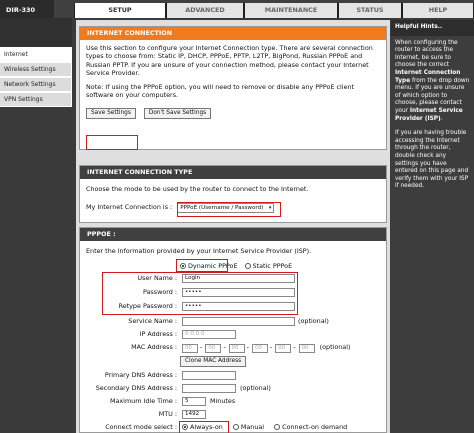 The height and width of the screenshot is (433, 474). What do you see at coordinates (233, 33) in the screenshot?
I see `internet-connection-title: INTERNET CONNECTION` at bounding box center [233, 33].